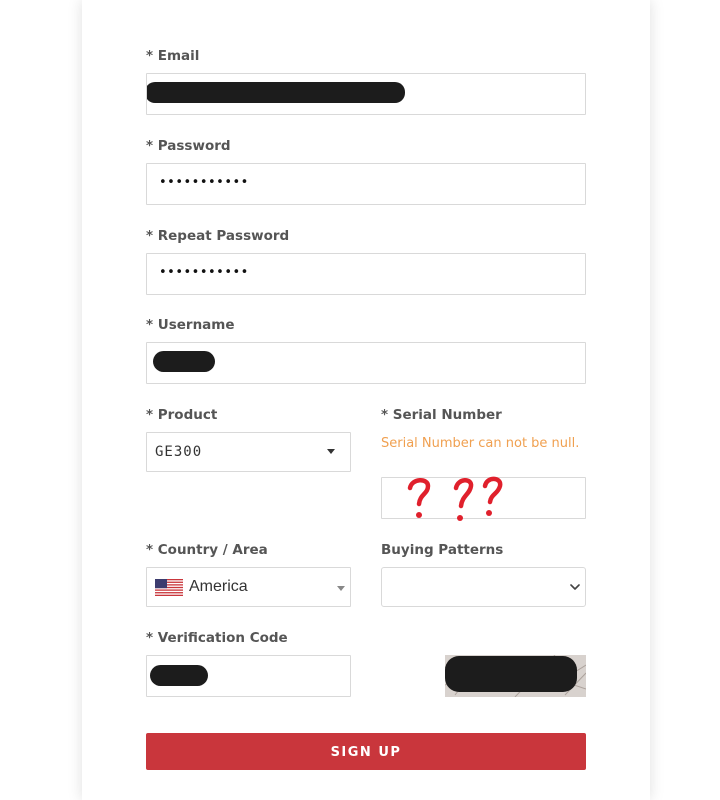  Describe the element at coordinates (248, 676) in the screenshot. I see `verification-code-field` at that location.